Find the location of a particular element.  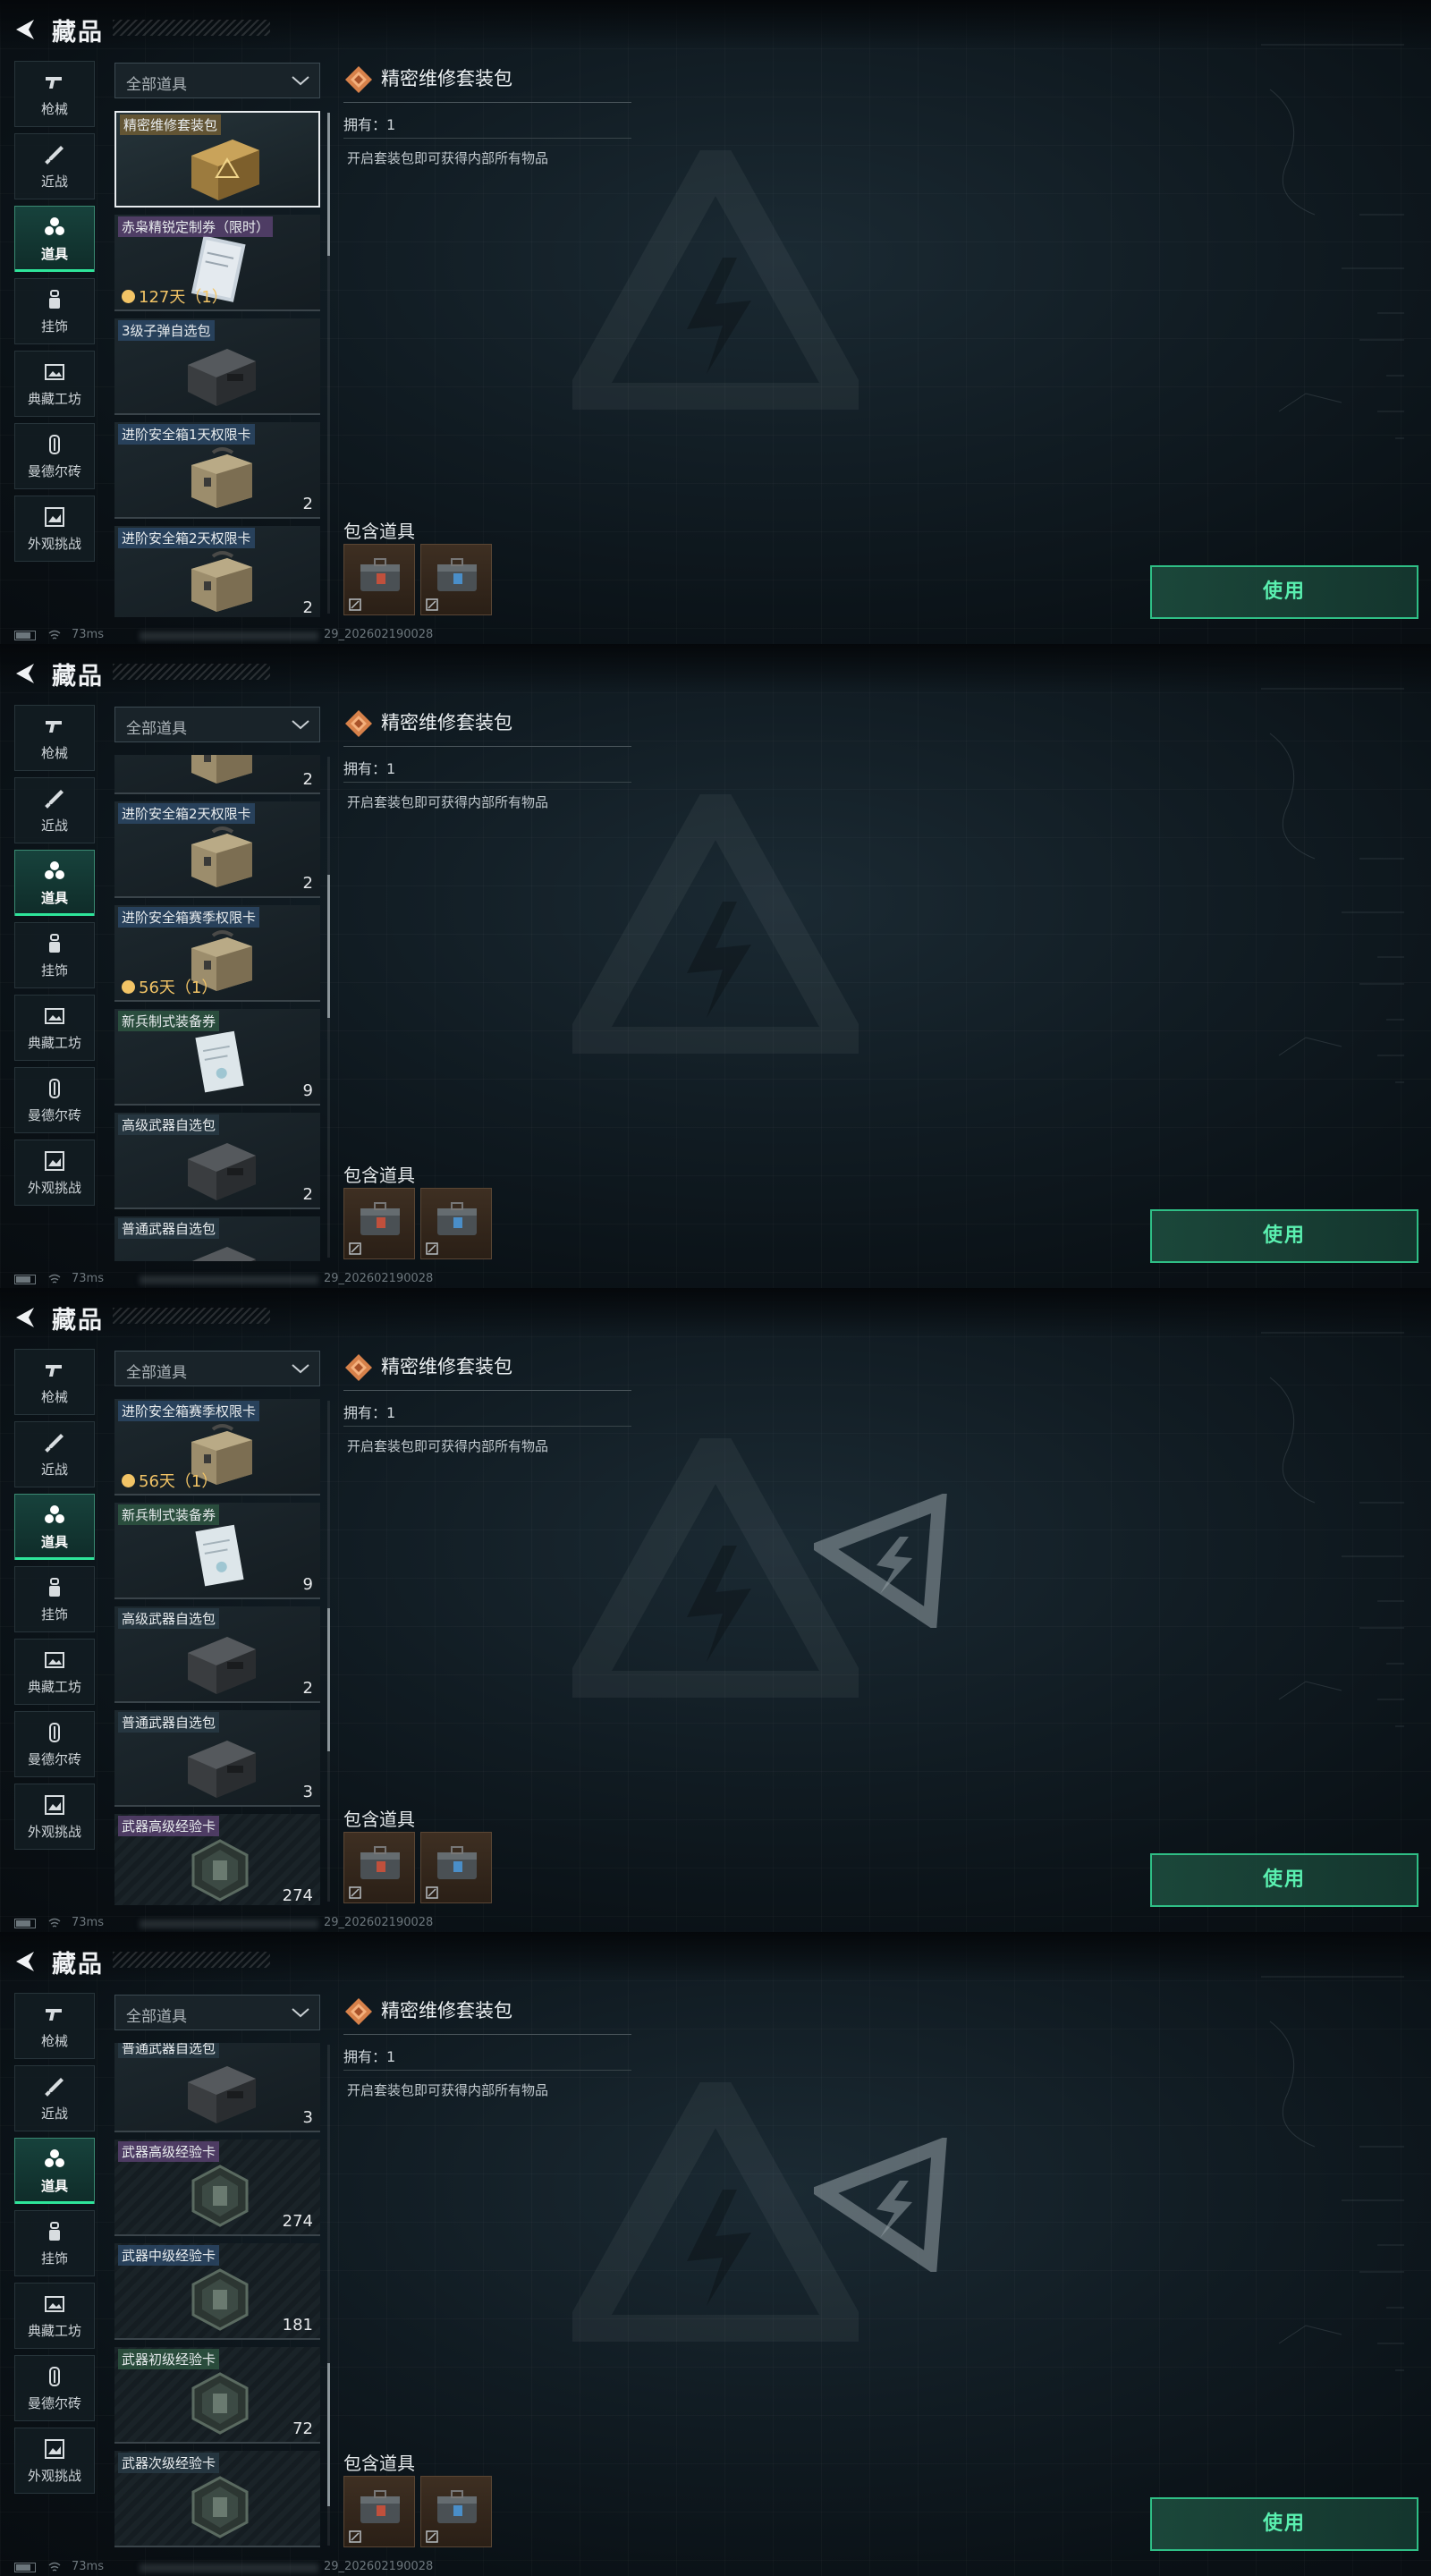

item-name: 武器高级经验卡 is located at coordinates (169, 1826).